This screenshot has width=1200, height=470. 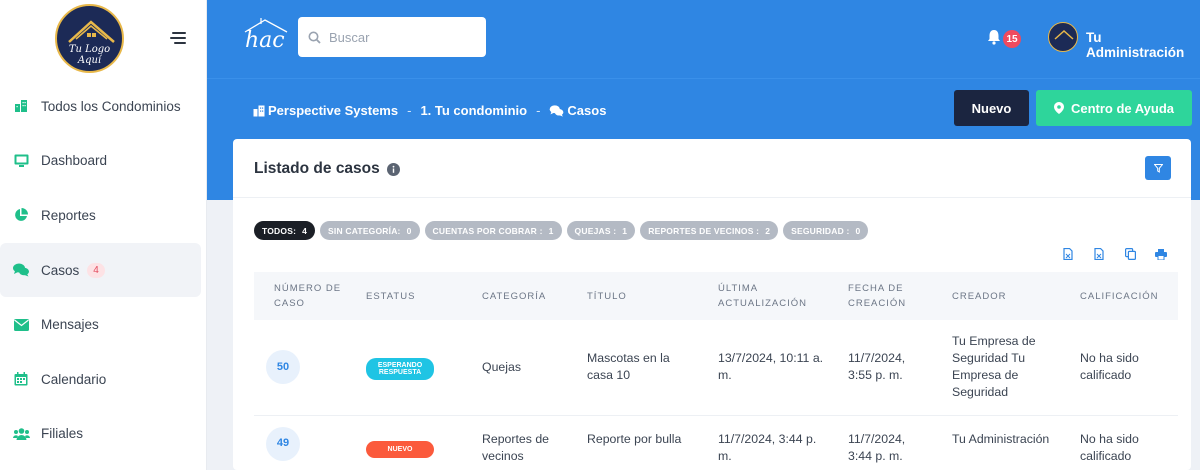 What do you see at coordinates (370, 230) in the screenshot?
I see `chip-sin-categoria: SIN CATEGORÍA: 0` at bounding box center [370, 230].